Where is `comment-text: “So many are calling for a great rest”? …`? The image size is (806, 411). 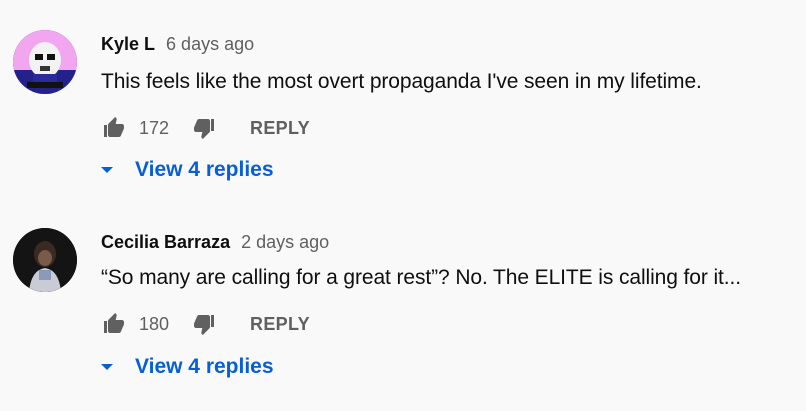
comment-text: “So many are calling for a great rest”? … is located at coordinates (421, 277).